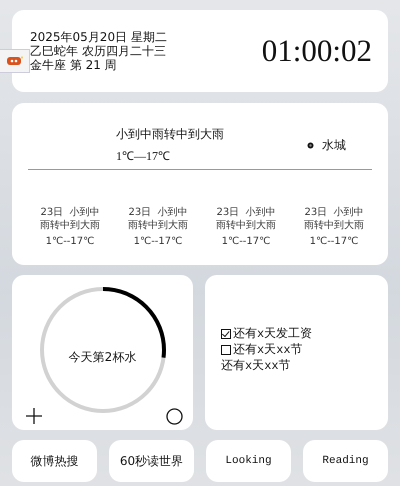  I want to click on floating-app-icon, so click(15, 61).